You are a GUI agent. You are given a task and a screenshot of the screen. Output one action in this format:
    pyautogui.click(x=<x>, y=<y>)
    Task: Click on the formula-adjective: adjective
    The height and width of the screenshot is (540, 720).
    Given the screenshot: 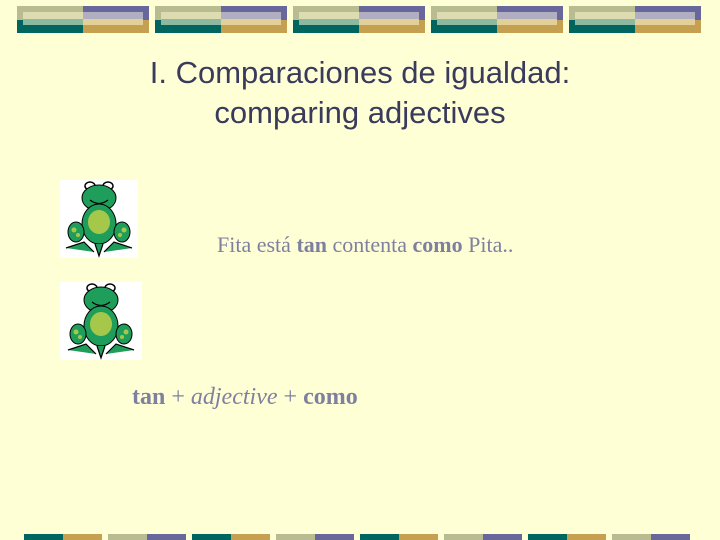 What is the action you would take?
    pyautogui.click(x=234, y=397)
    